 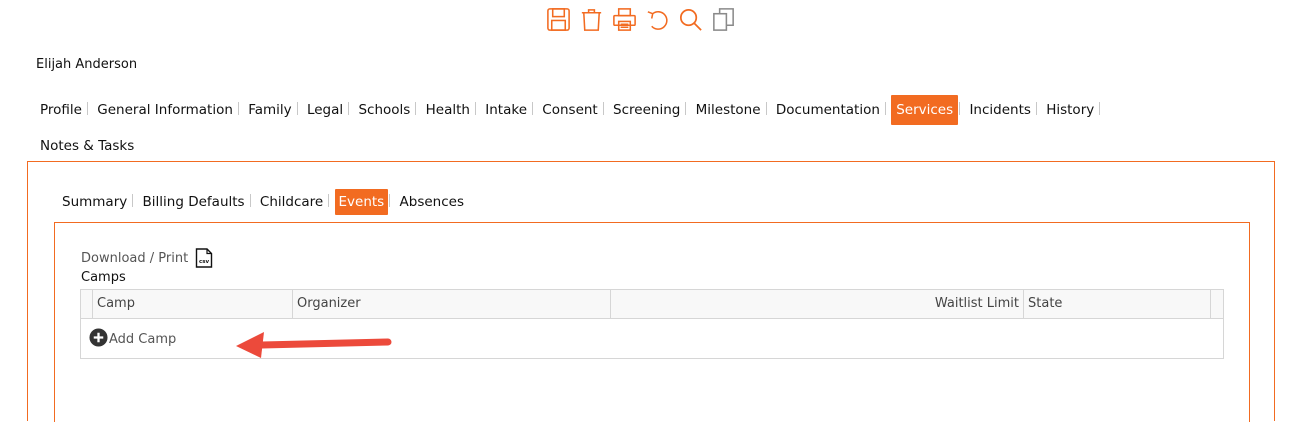 I want to click on copy-icon, so click(x=723, y=19).